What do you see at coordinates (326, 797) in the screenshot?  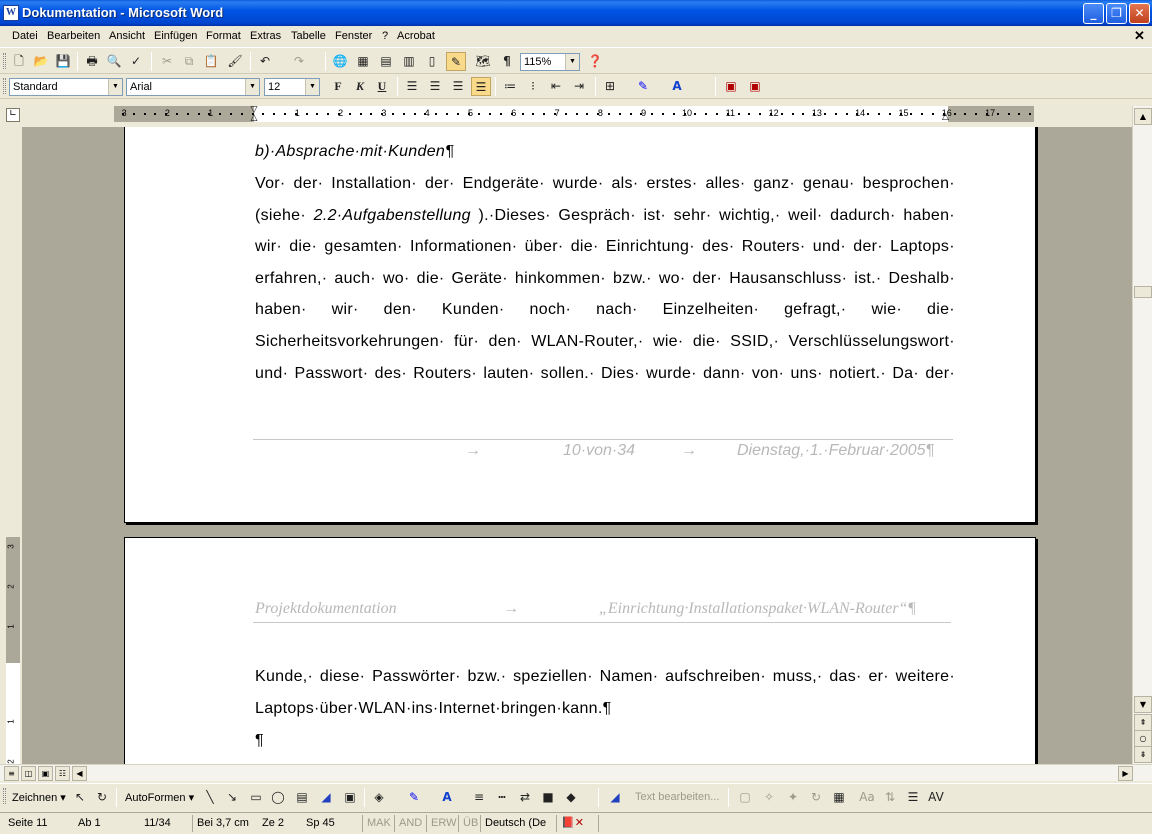 I see `wordart-icon: ◢` at bounding box center [326, 797].